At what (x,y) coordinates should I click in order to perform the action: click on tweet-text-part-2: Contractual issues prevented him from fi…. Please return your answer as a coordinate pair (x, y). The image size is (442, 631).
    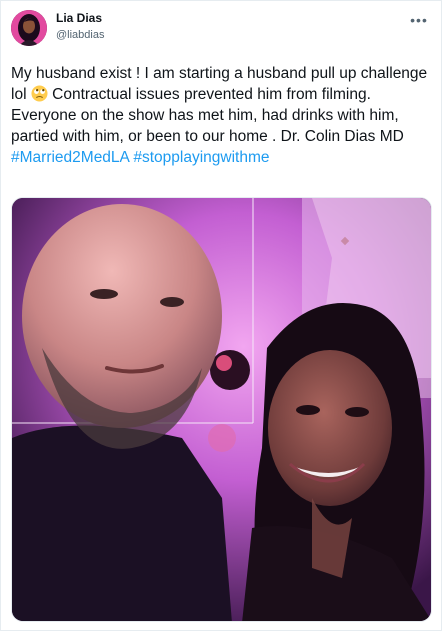
    Looking at the image, I should click on (207, 115).